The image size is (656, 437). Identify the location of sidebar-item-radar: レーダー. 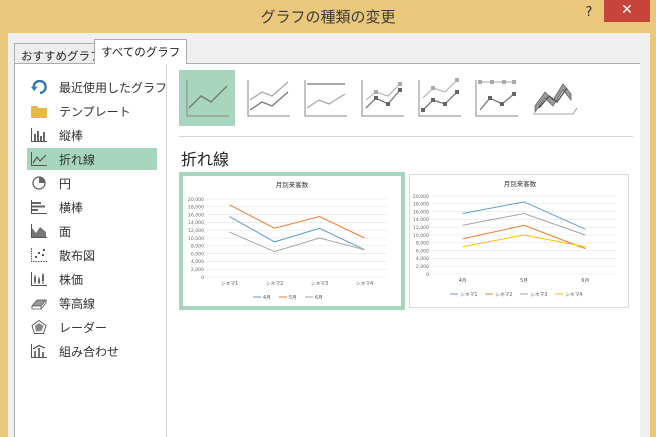
(92, 327).